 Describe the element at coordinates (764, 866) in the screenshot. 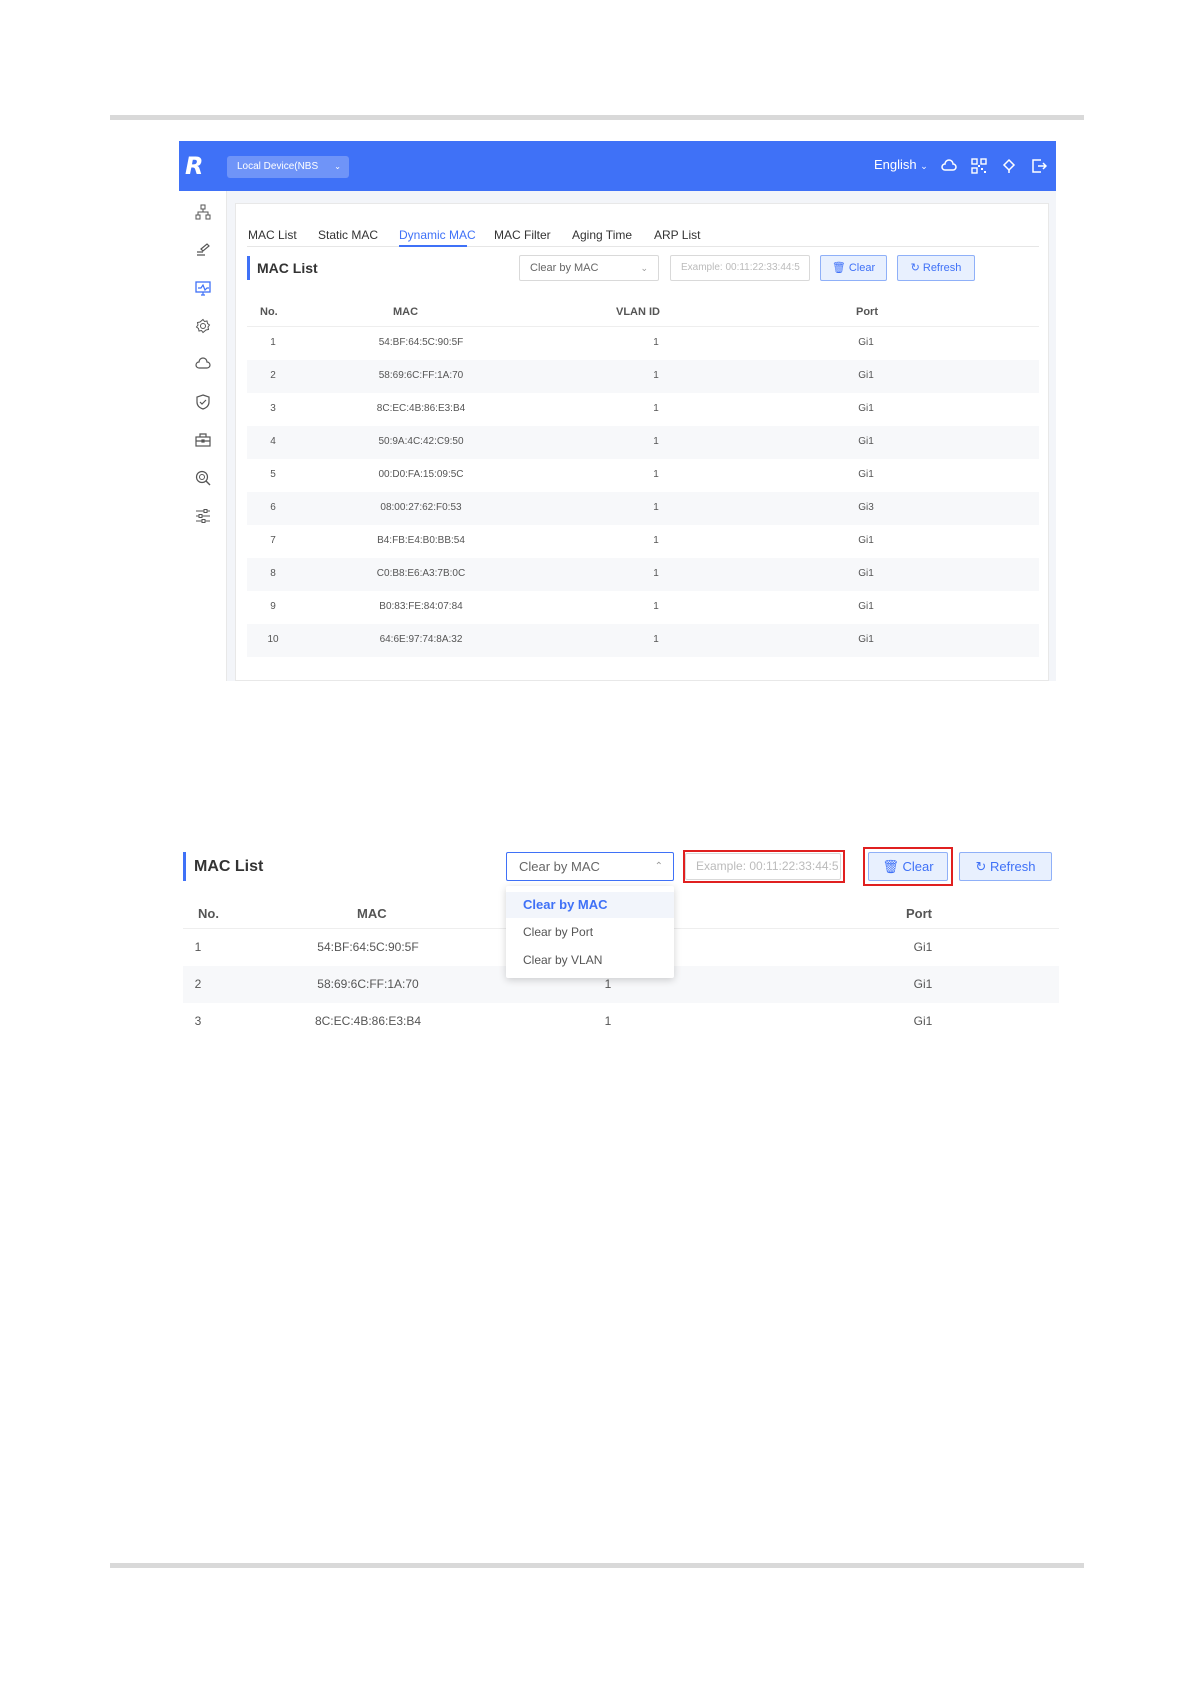

I see `mac-input-highlight` at that location.